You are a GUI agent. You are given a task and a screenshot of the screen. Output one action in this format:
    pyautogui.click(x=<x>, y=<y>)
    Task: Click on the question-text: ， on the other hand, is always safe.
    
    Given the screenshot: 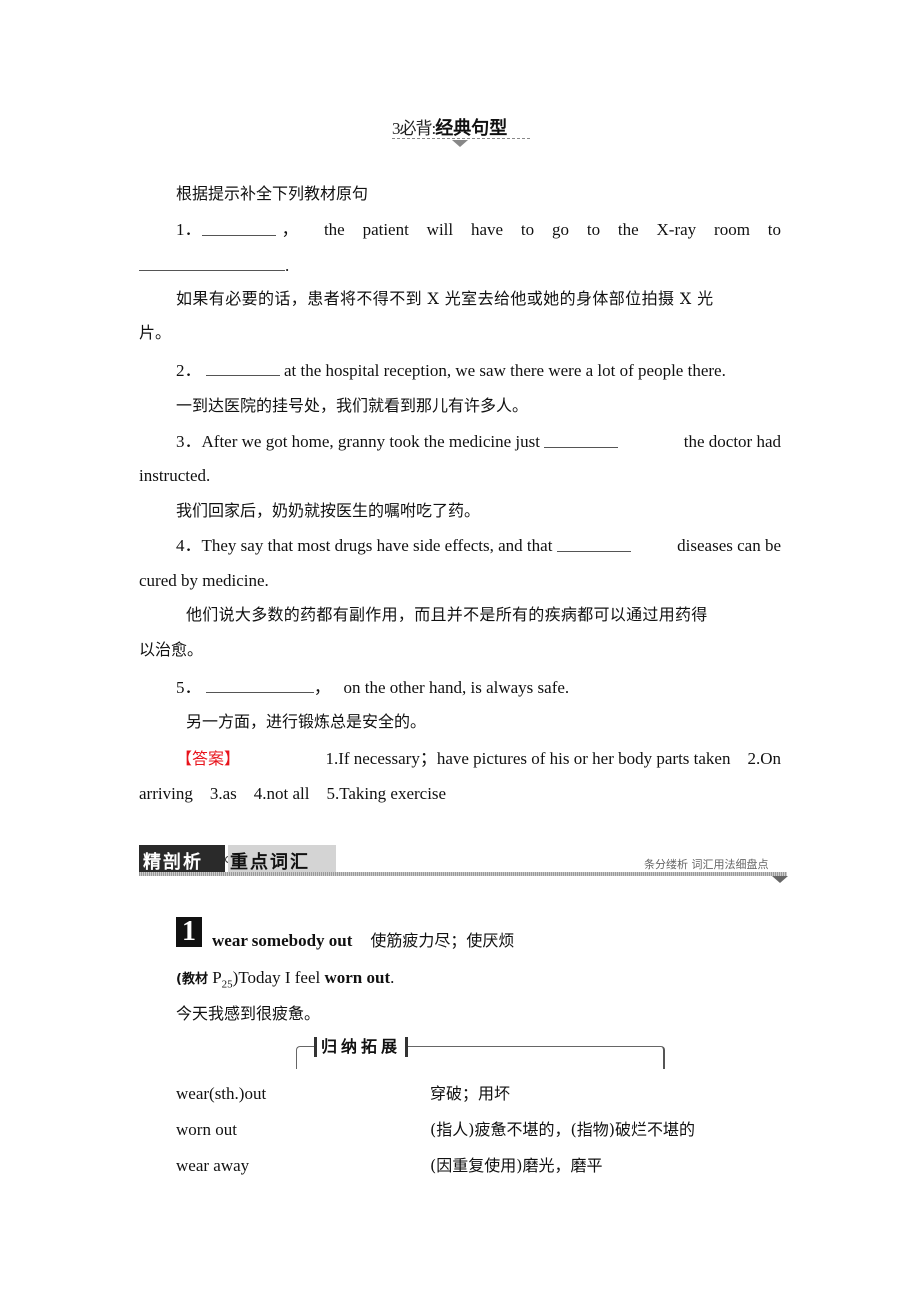 What is the action you would take?
    pyautogui.click(x=441, y=687)
    